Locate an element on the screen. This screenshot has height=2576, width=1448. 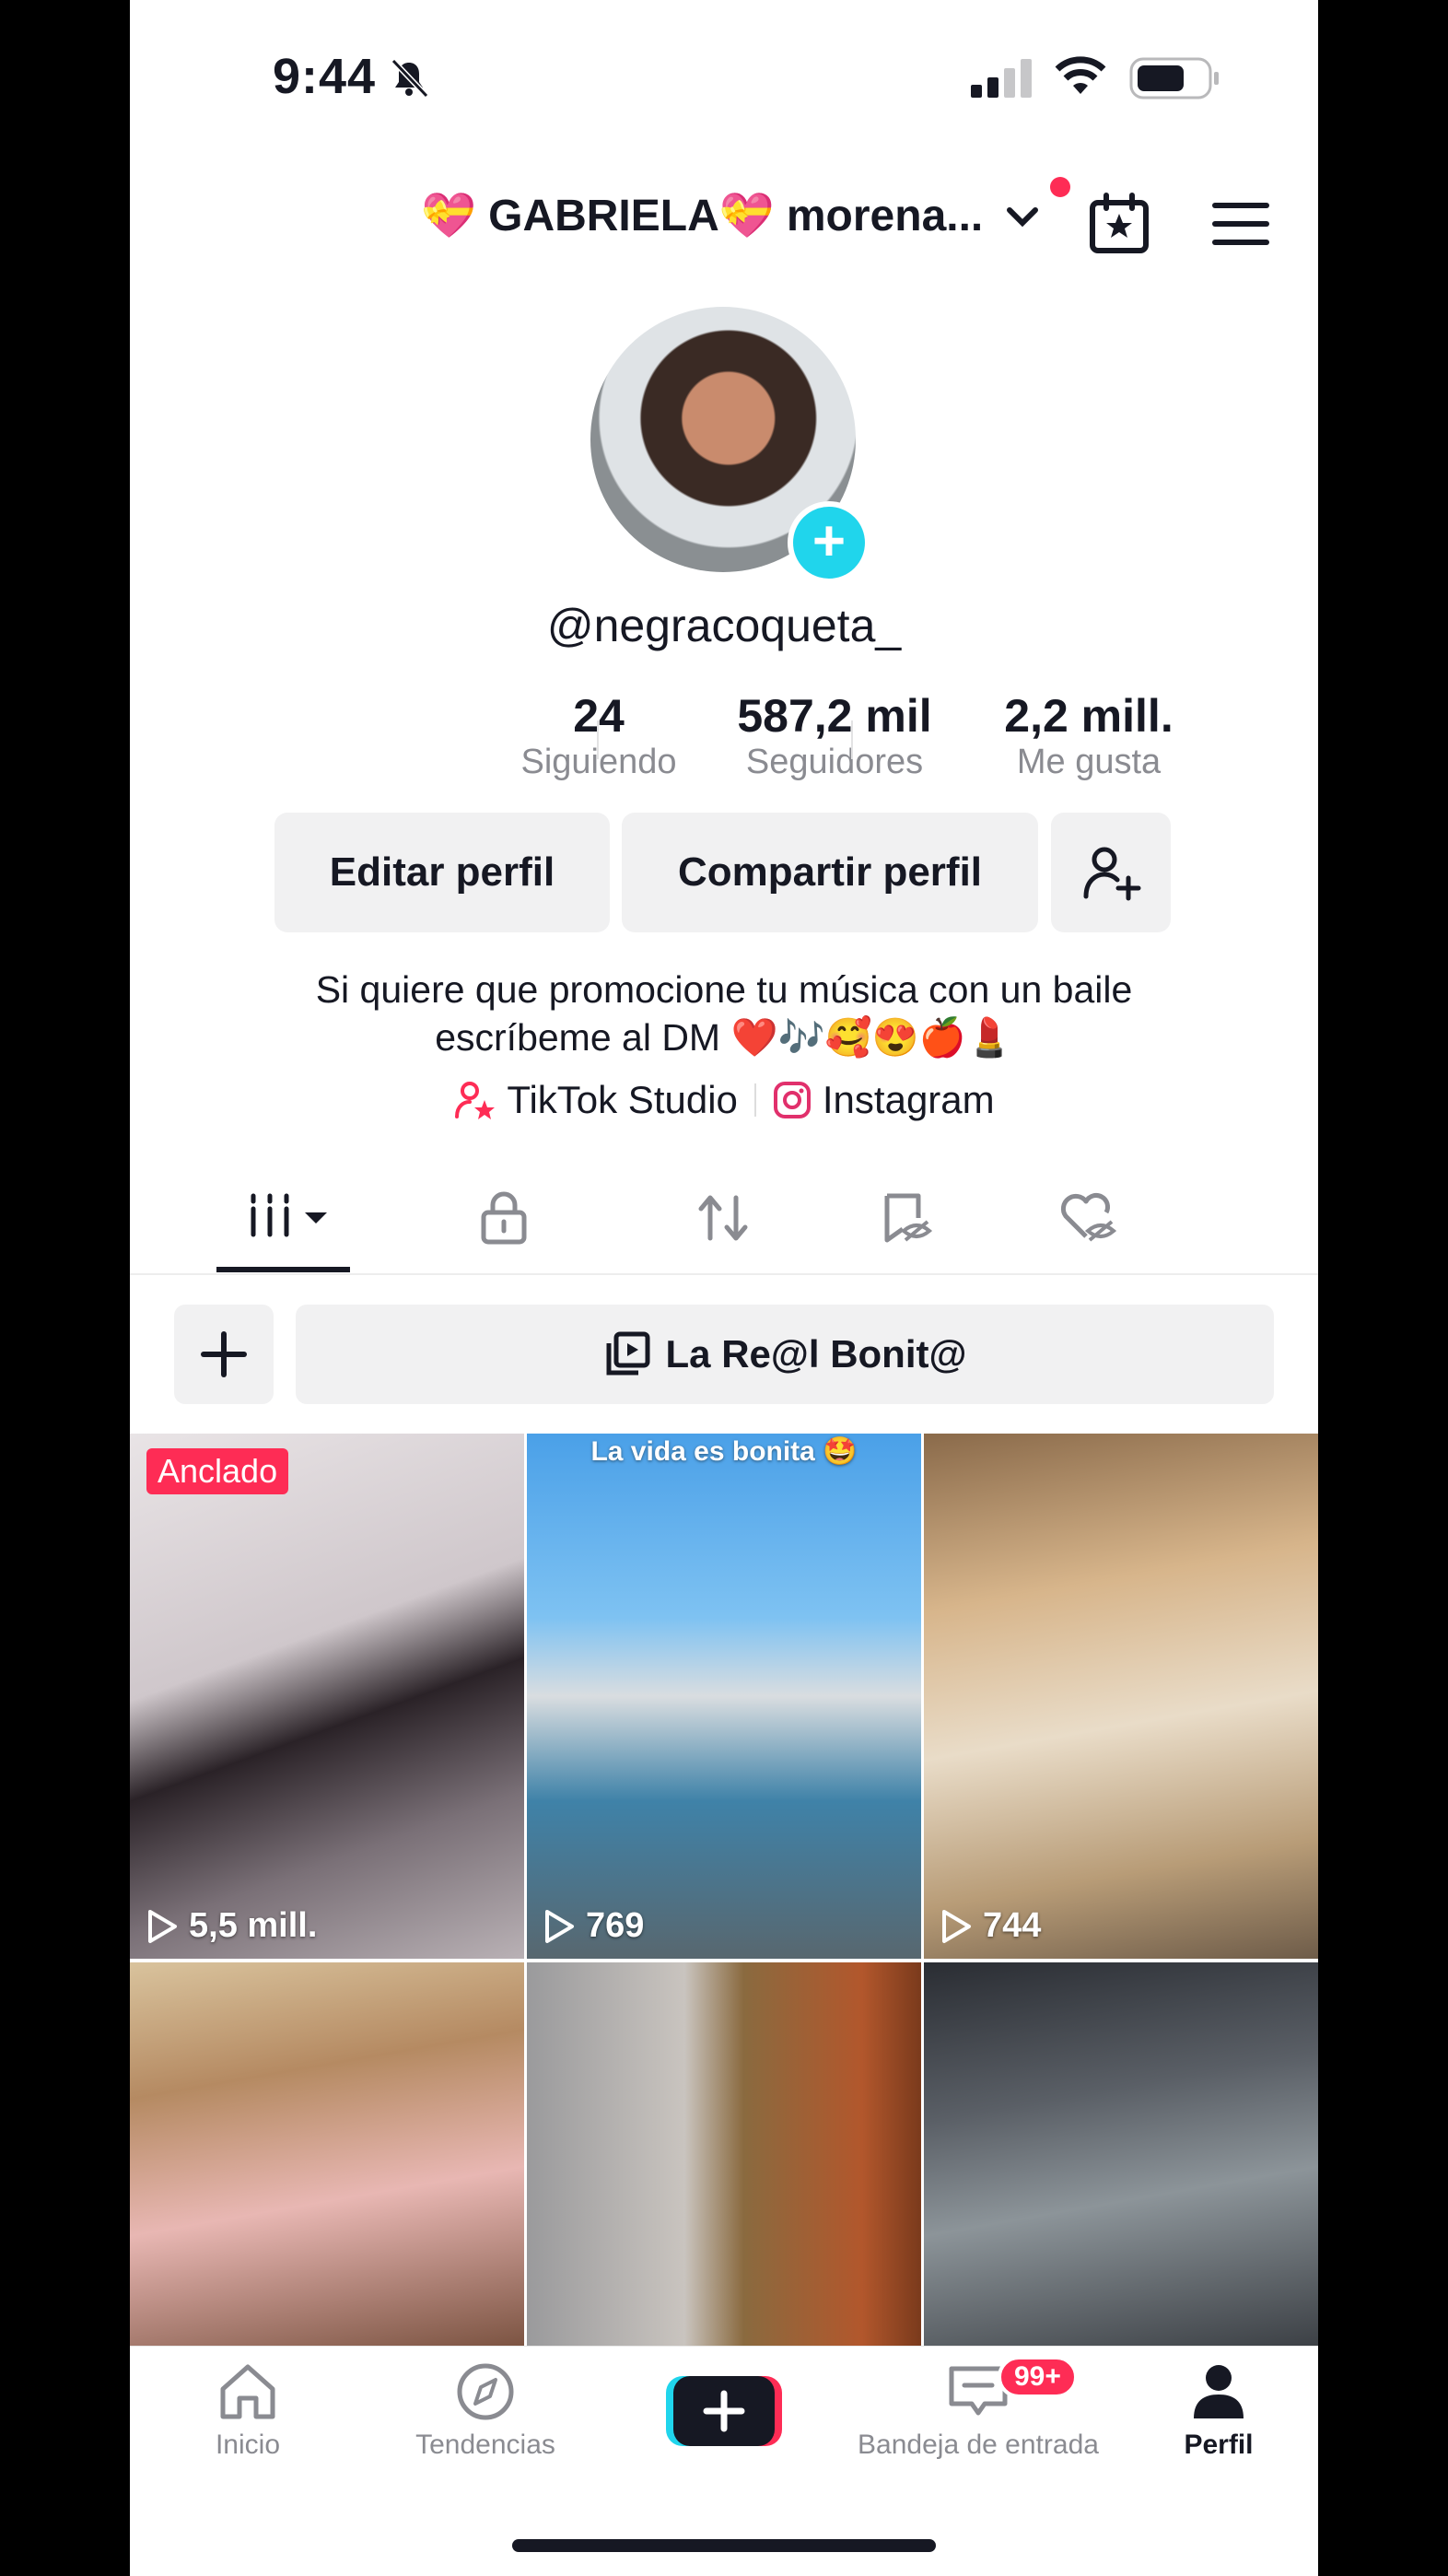
plus-icon is located at coordinates (224, 1354).